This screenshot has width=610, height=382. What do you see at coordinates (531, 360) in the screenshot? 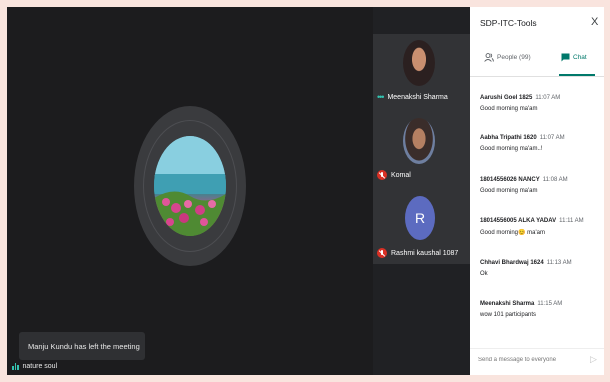
I see `chat-message-input` at bounding box center [531, 360].